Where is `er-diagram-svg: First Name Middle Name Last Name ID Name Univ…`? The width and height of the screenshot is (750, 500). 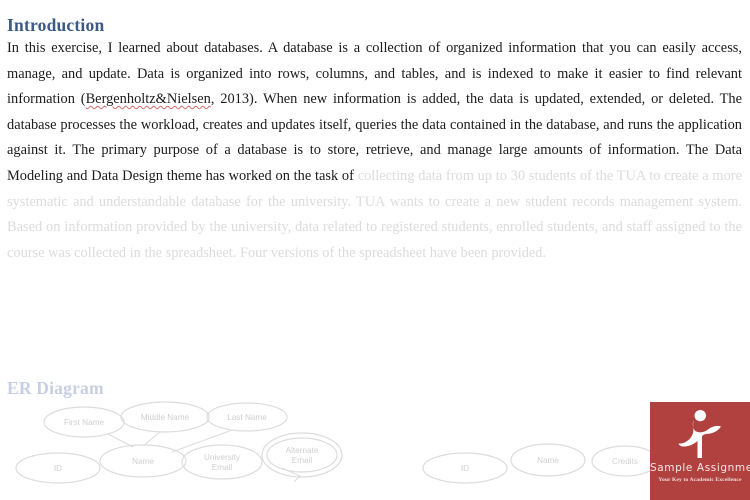
er-diagram-svg: First Name Middle Name Last Name ID Name Univ… is located at coordinates (337, 442).